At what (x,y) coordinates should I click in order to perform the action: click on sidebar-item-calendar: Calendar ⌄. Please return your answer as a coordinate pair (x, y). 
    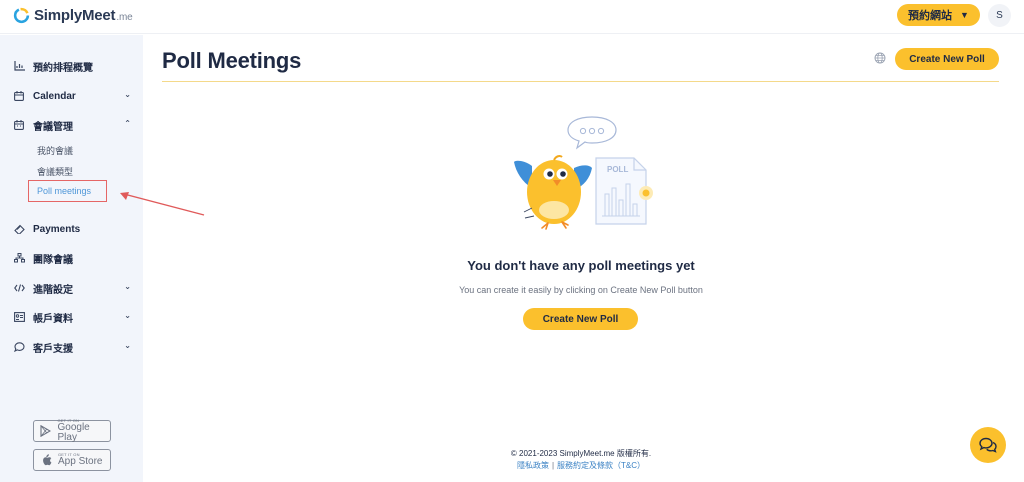
    Looking at the image, I should click on (74, 96).